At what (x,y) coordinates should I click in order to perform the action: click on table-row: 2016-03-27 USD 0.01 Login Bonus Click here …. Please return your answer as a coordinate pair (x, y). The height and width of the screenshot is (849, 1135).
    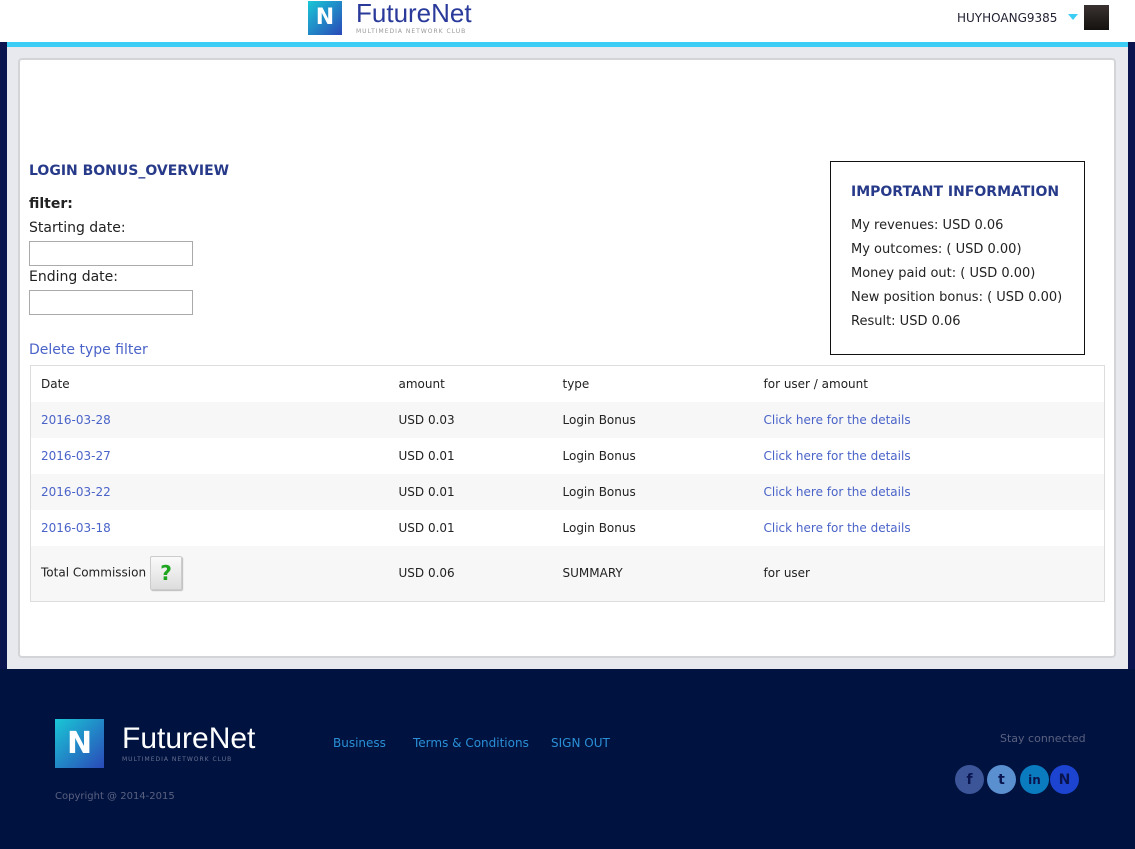
    Looking at the image, I should click on (568, 456).